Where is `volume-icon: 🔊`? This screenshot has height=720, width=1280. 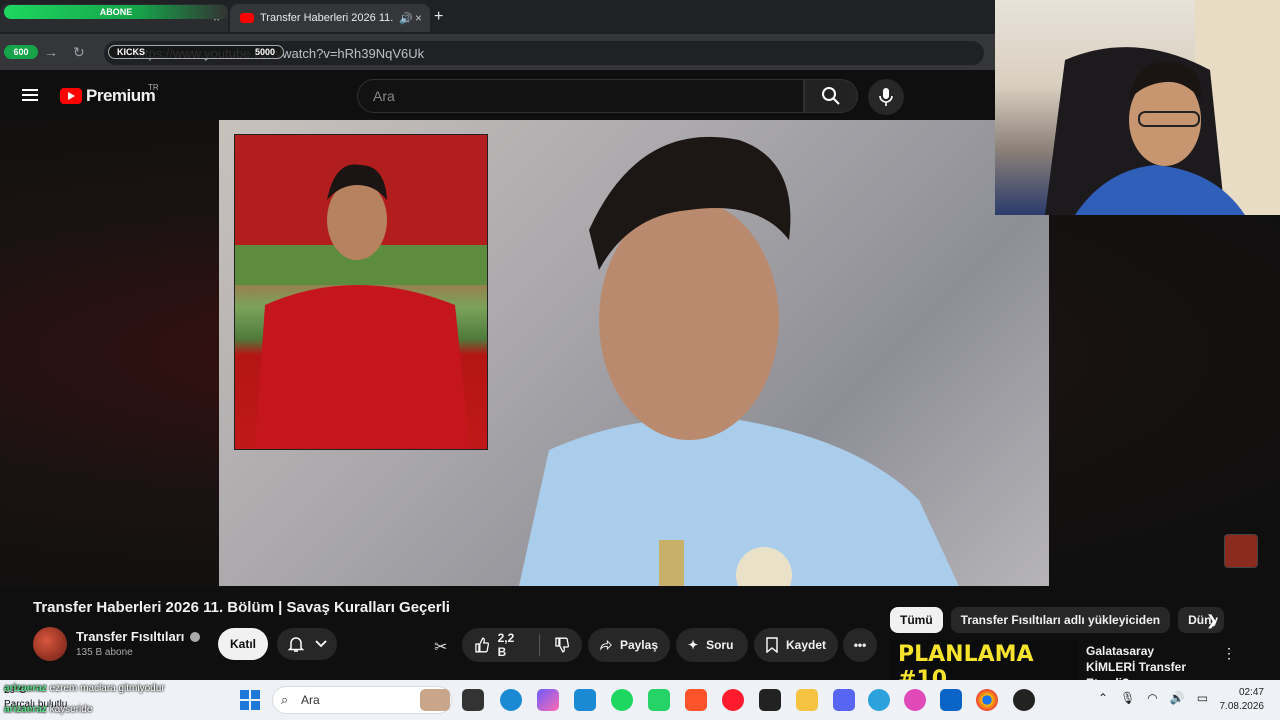 volume-icon: 🔊 is located at coordinates (1177, 698).